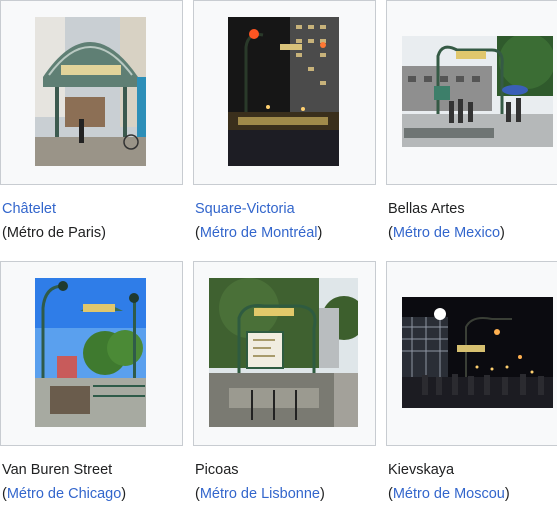 This screenshot has height=509, width=557. I want to click on station-name: Picoas, so click(217, 470).